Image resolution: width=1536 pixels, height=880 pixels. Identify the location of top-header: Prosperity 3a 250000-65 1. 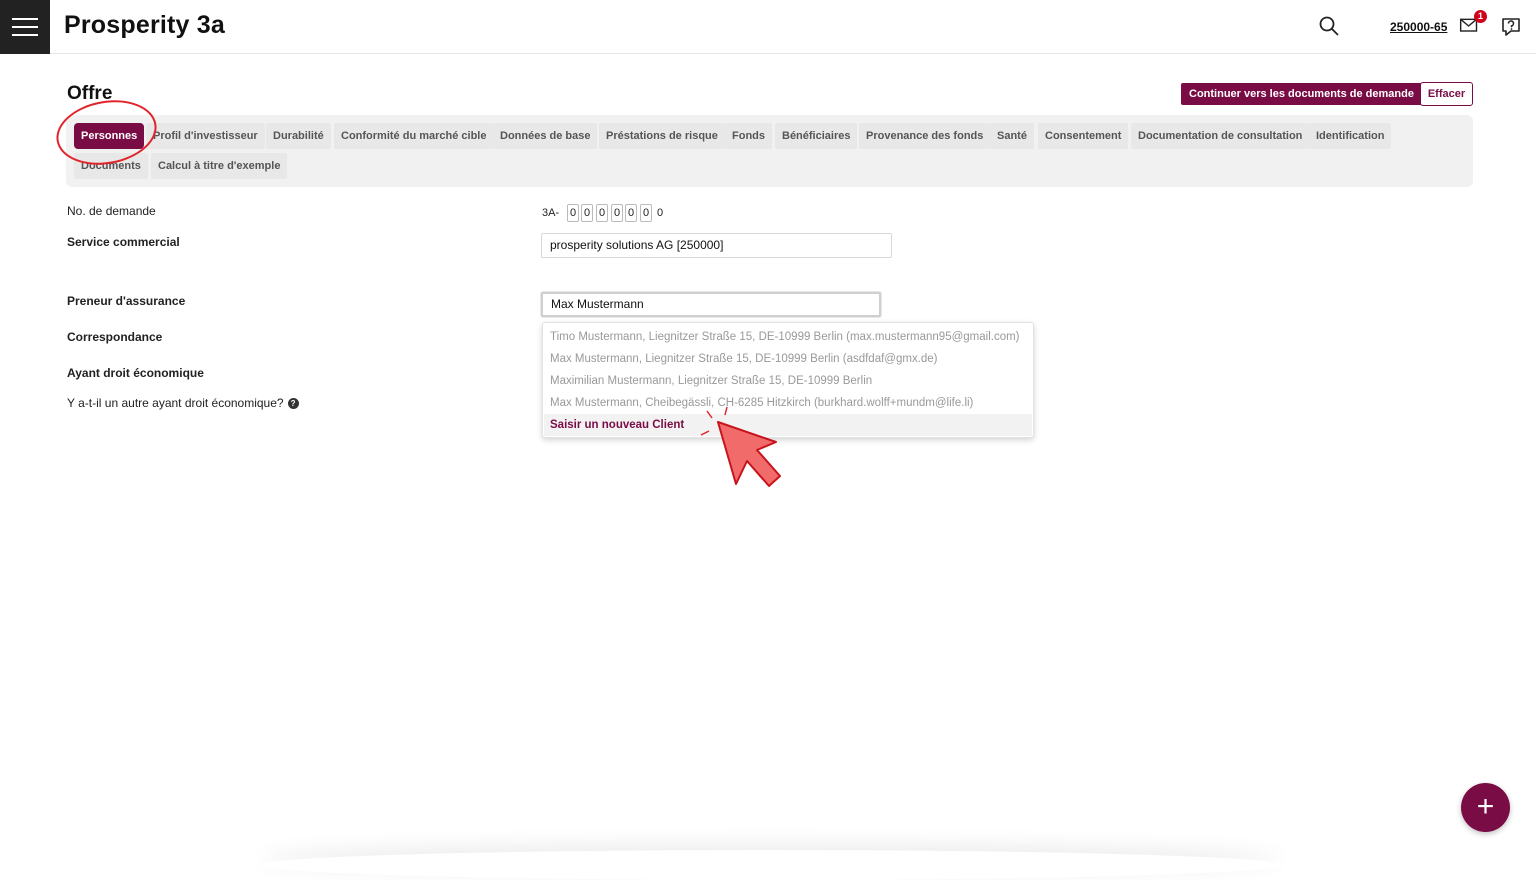
(768, 27).